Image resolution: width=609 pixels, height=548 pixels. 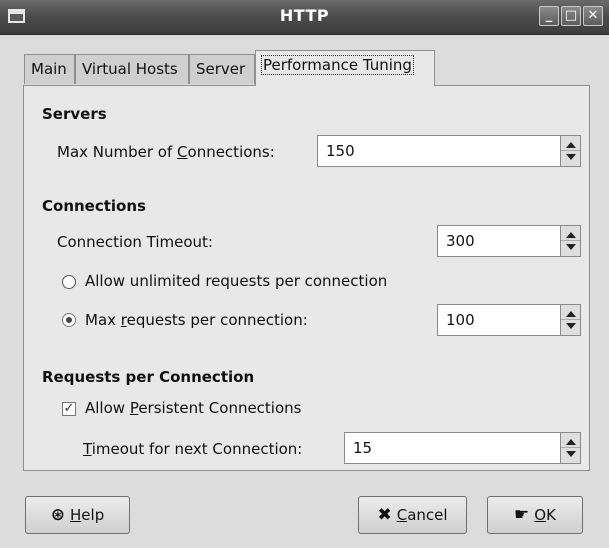 I want to click on minimize-button: _, so click(x=549, y=16).